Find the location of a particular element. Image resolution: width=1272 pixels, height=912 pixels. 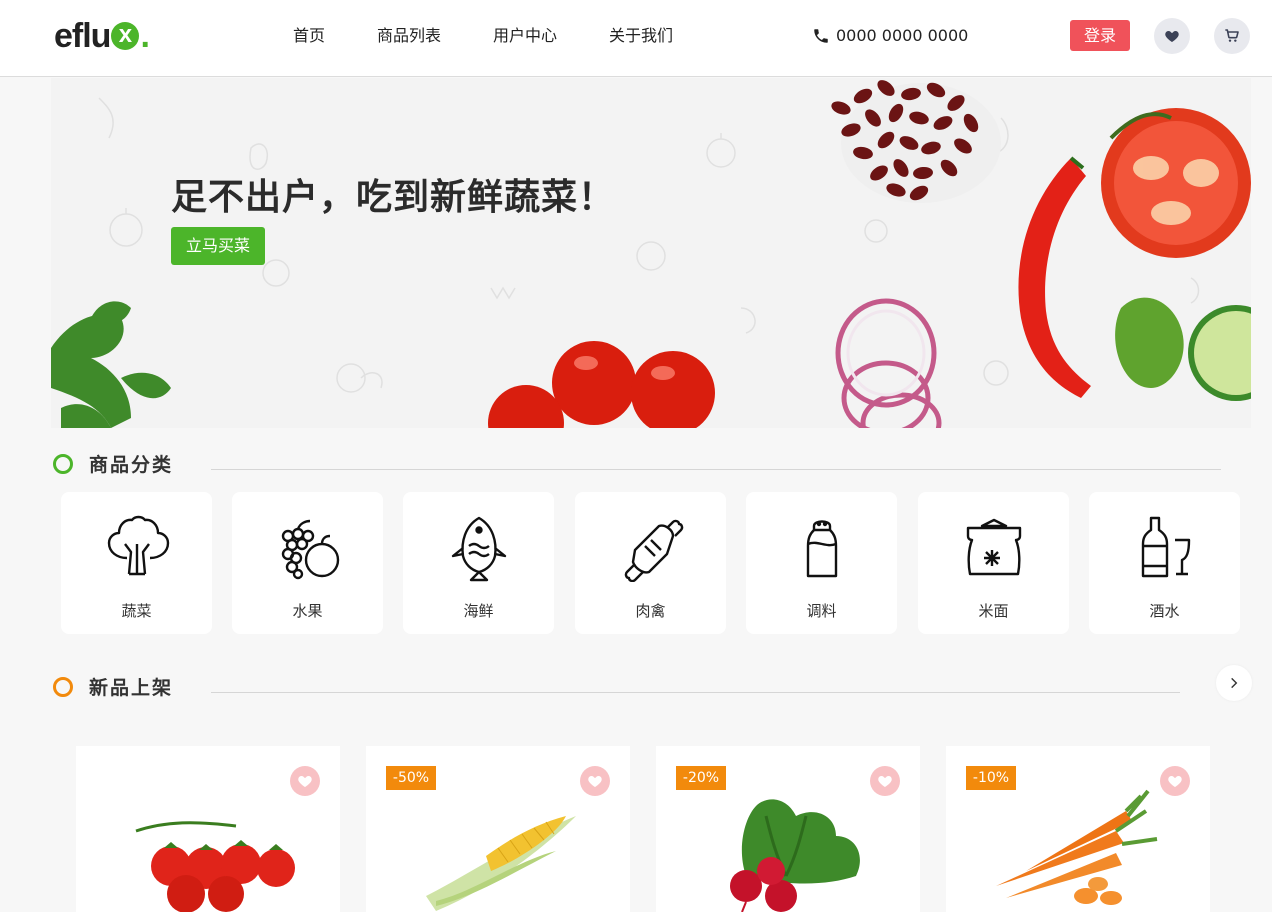

logo-mark: x is located at coordinates (125, 36).